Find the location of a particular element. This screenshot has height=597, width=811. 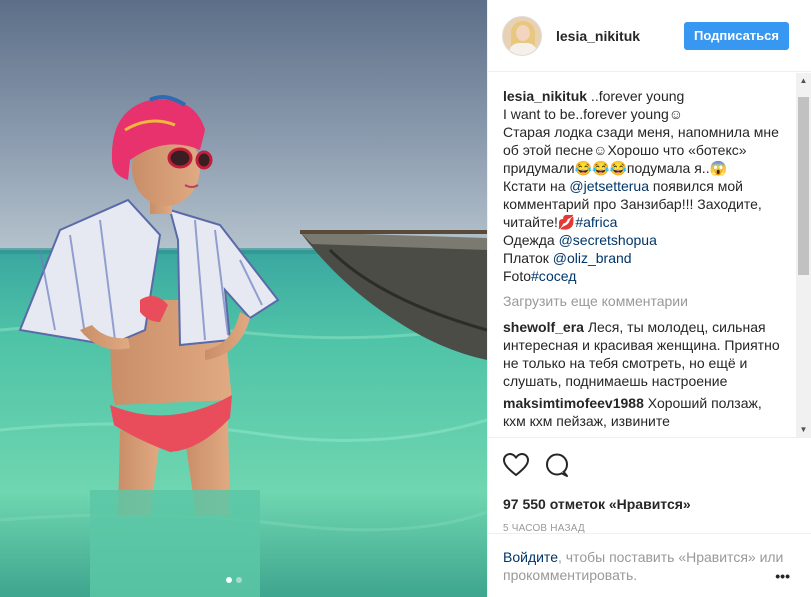

scroll-up-icon: ▲ is located at coordinates (803, 80).